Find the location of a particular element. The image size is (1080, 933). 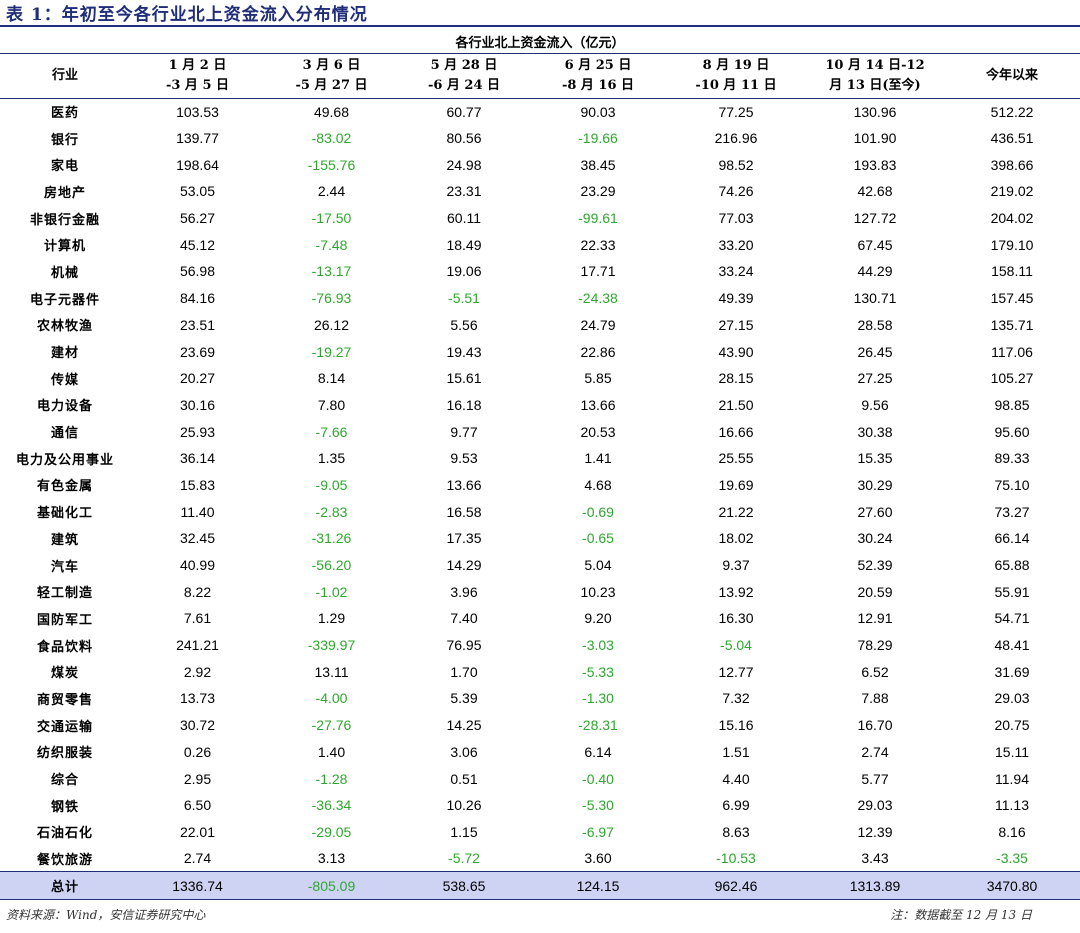

flow-value: 0.26 is located at coordinates (197, 751).